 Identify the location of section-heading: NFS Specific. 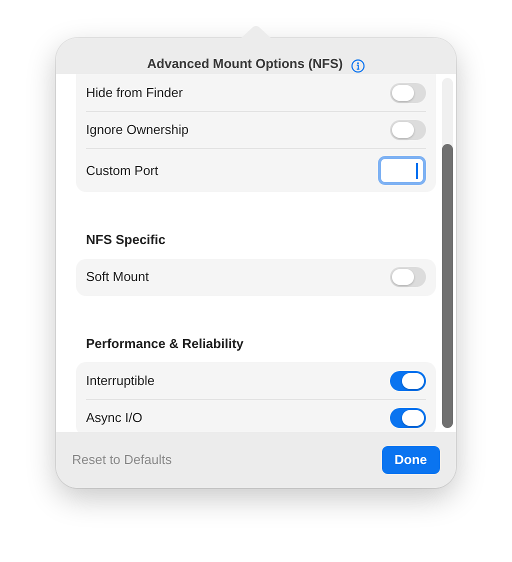
(125, 240).